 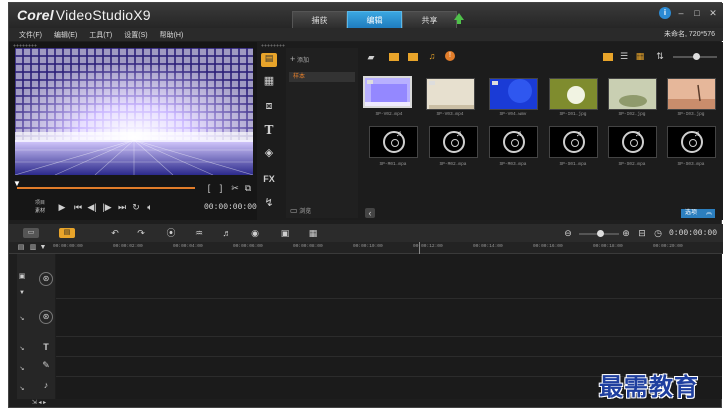 What do you see at coordinates (248, 188) in the screenshot?
I see `enlarge-preview-icon: ⧉` at bounding box center [248, 188].